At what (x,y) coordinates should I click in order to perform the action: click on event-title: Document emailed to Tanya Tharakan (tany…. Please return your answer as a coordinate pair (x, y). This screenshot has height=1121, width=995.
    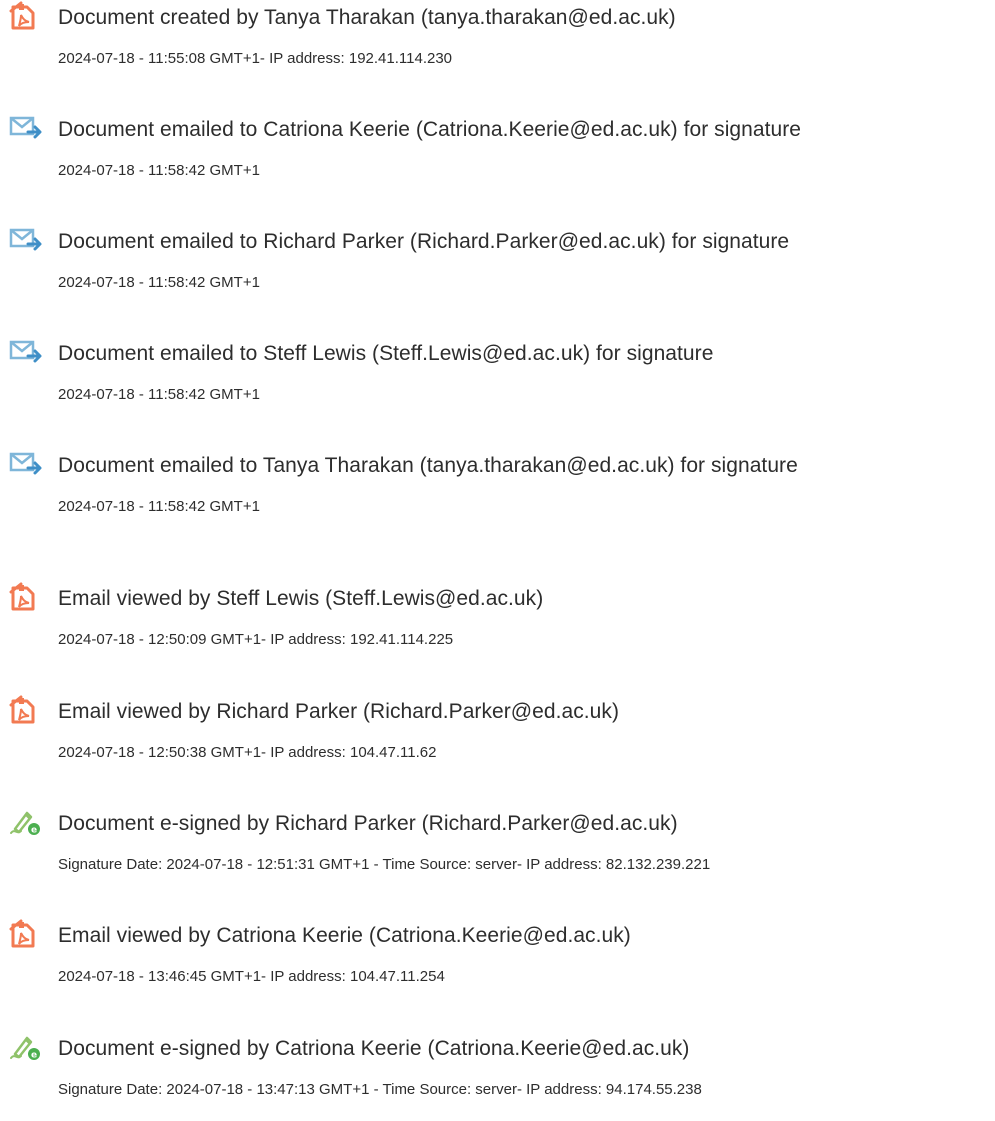
    Looking at the image, I should click on (428, 465).